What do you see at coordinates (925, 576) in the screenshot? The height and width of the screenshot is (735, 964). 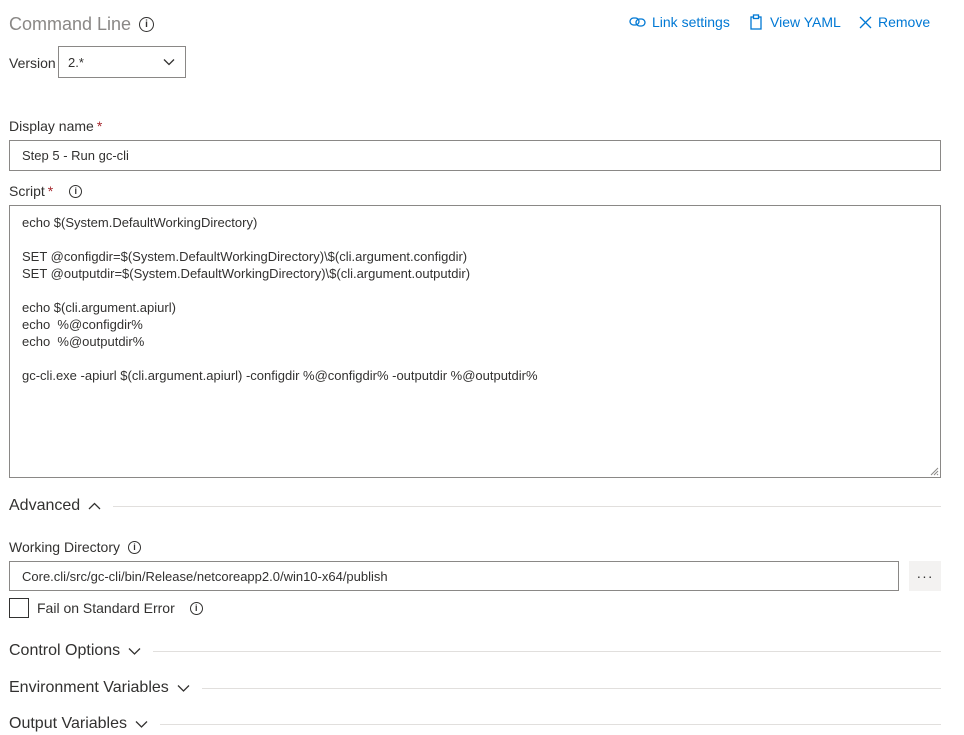 I see `browse-button: ···` at bounding box center [925, 576].